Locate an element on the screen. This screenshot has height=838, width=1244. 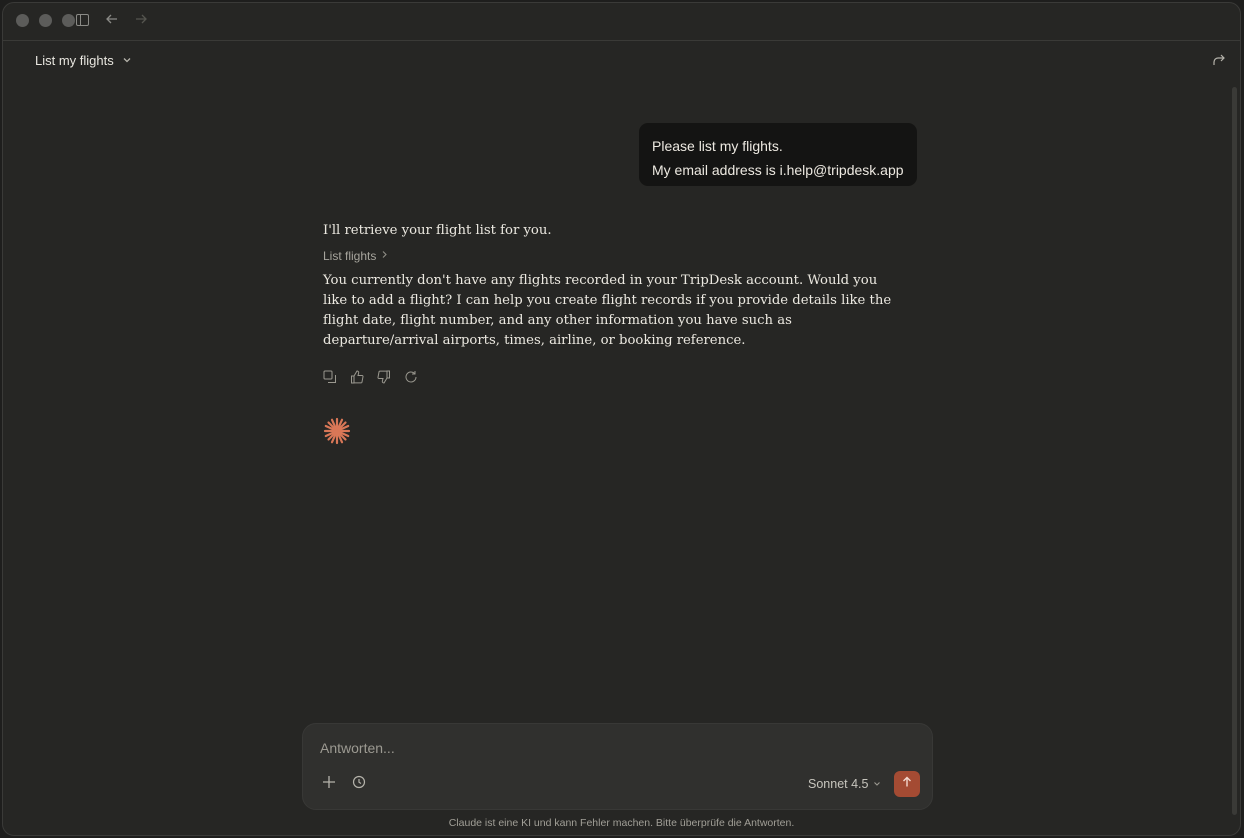
window-close-button is located at coordinates (22, 20).